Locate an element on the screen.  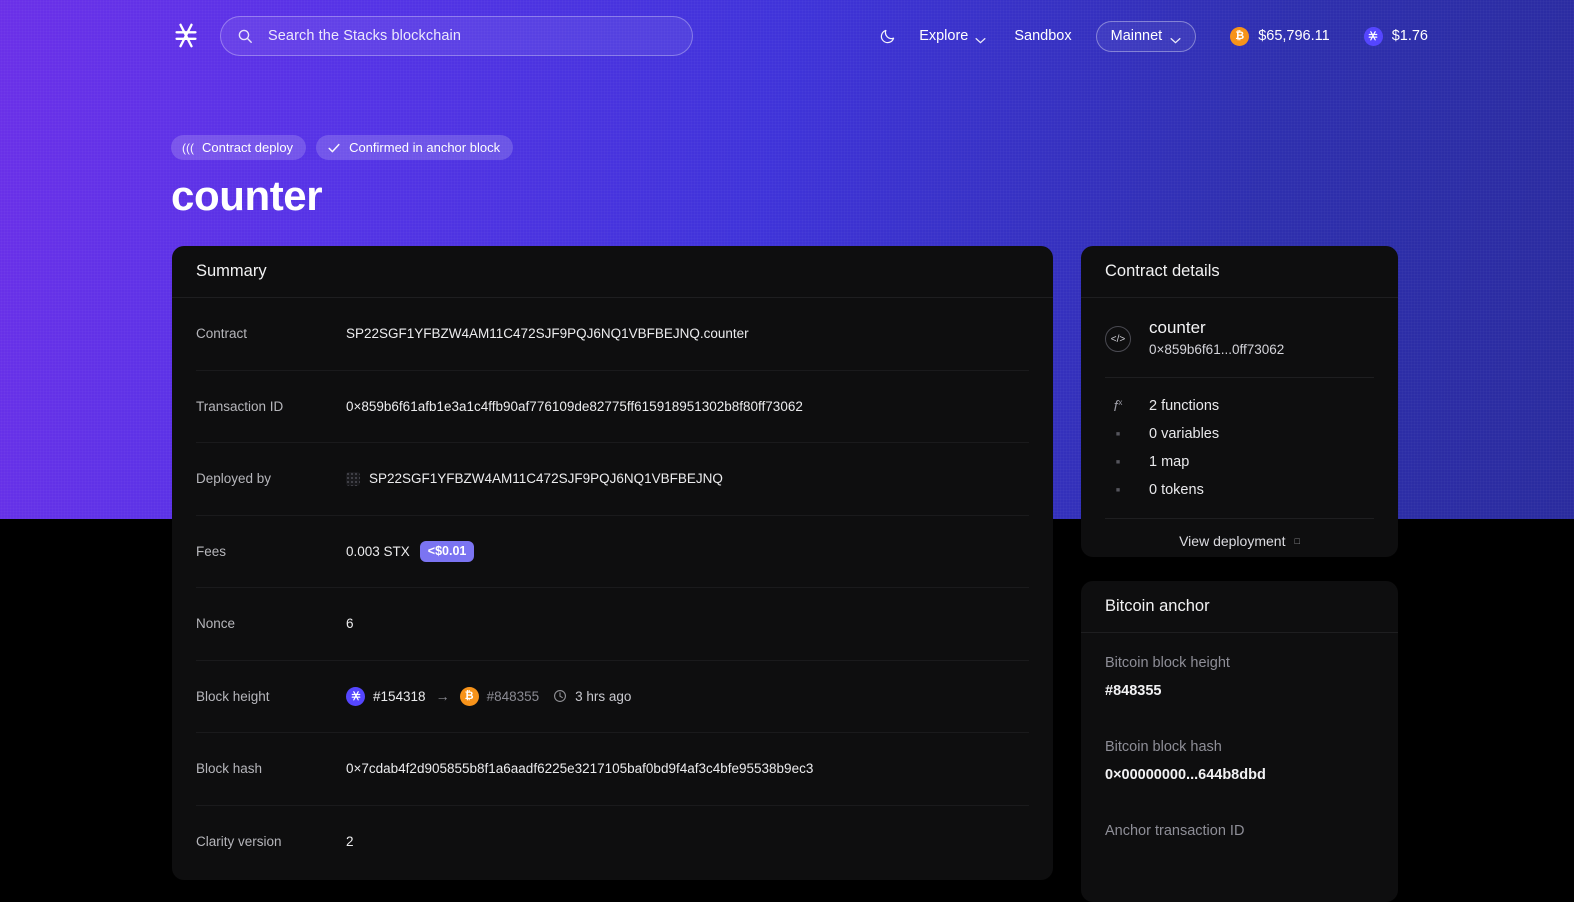
row-key: Clarity version is located at coordinates (239, 842).